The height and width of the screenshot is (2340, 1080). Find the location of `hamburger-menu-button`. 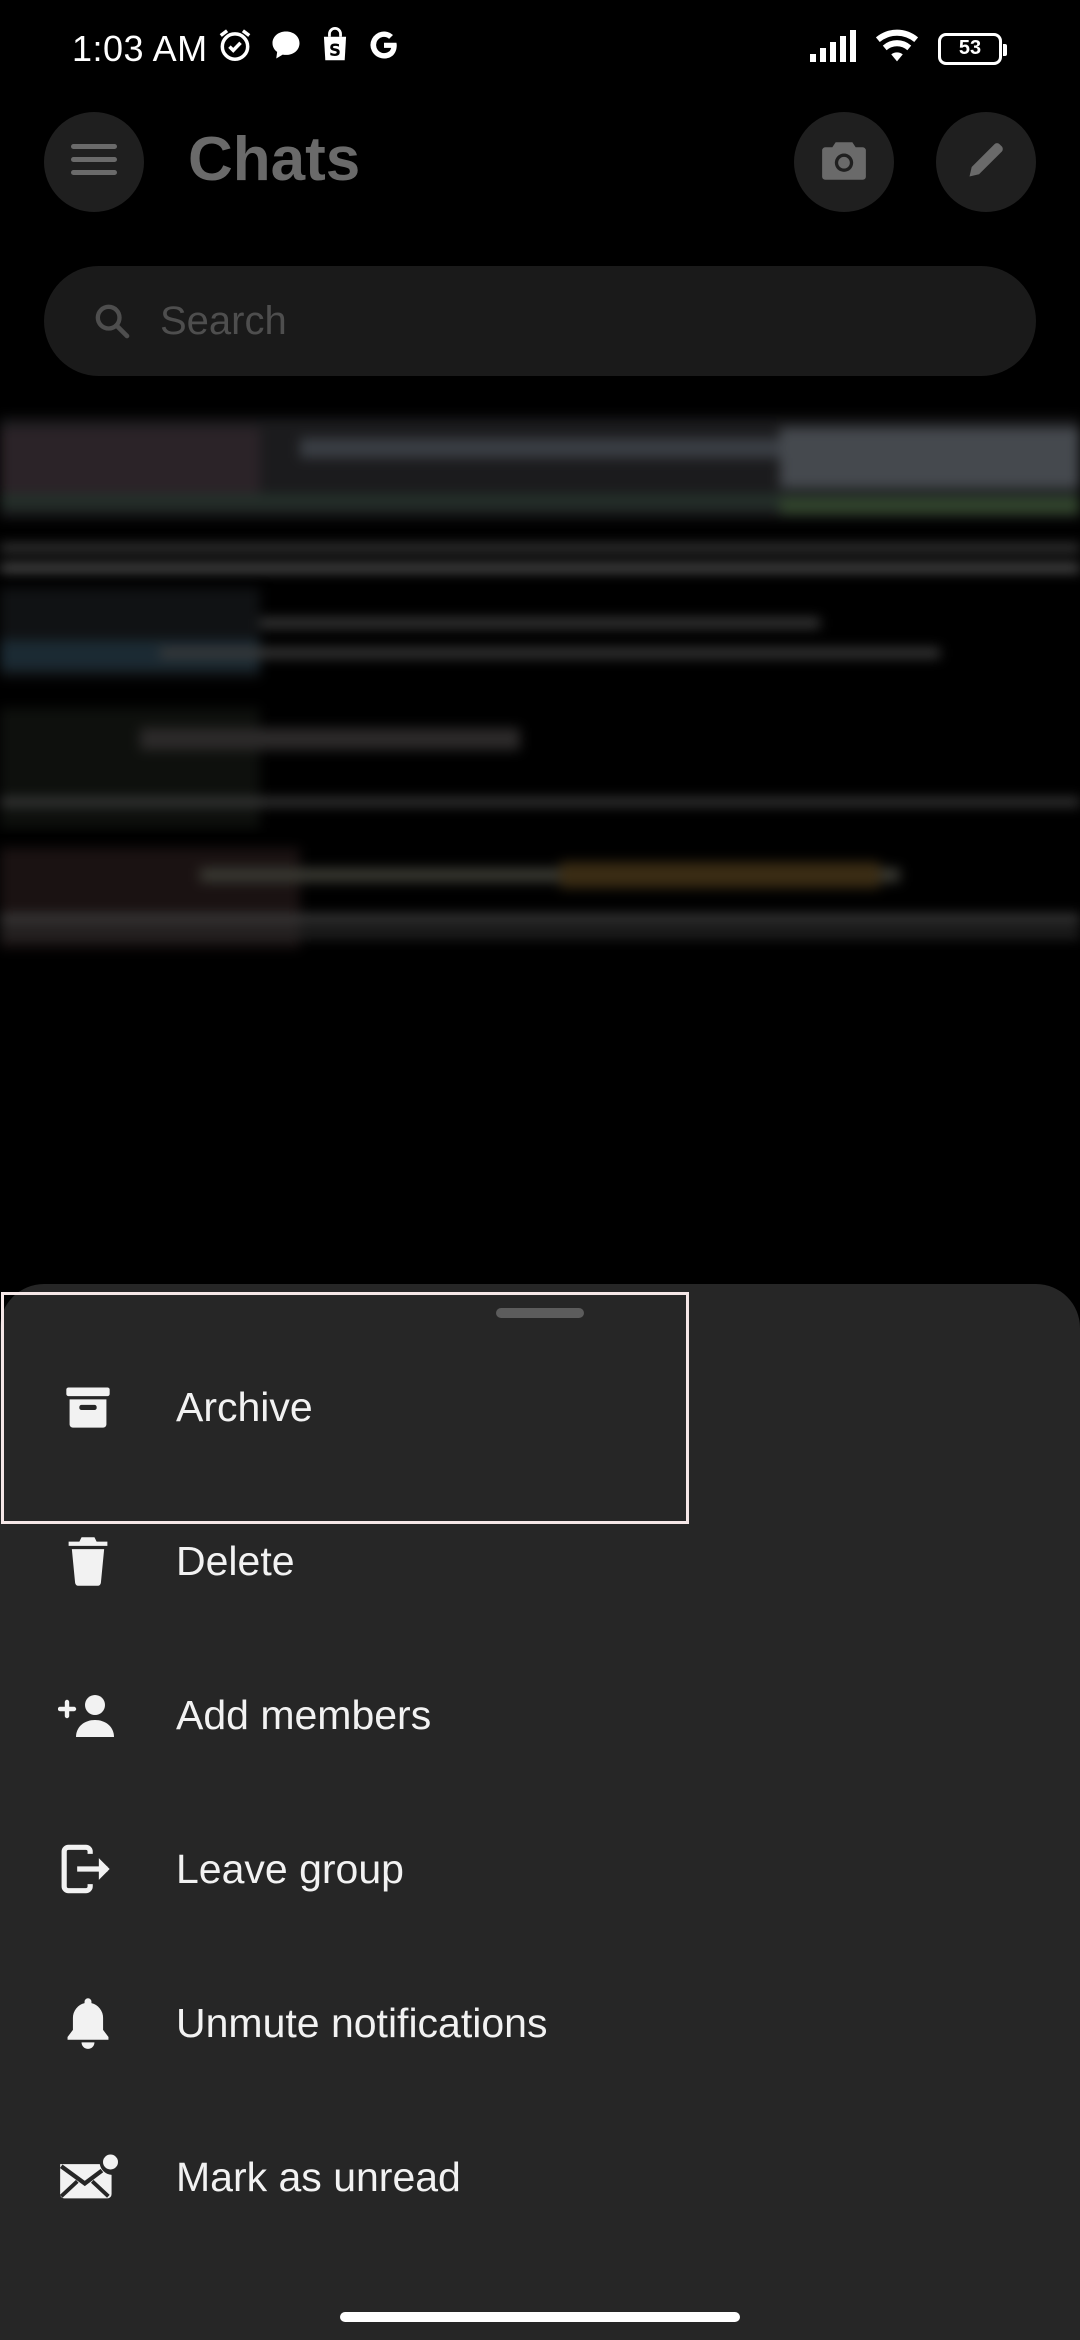

hamburger-menu-button is located at coordinates (94, 162).